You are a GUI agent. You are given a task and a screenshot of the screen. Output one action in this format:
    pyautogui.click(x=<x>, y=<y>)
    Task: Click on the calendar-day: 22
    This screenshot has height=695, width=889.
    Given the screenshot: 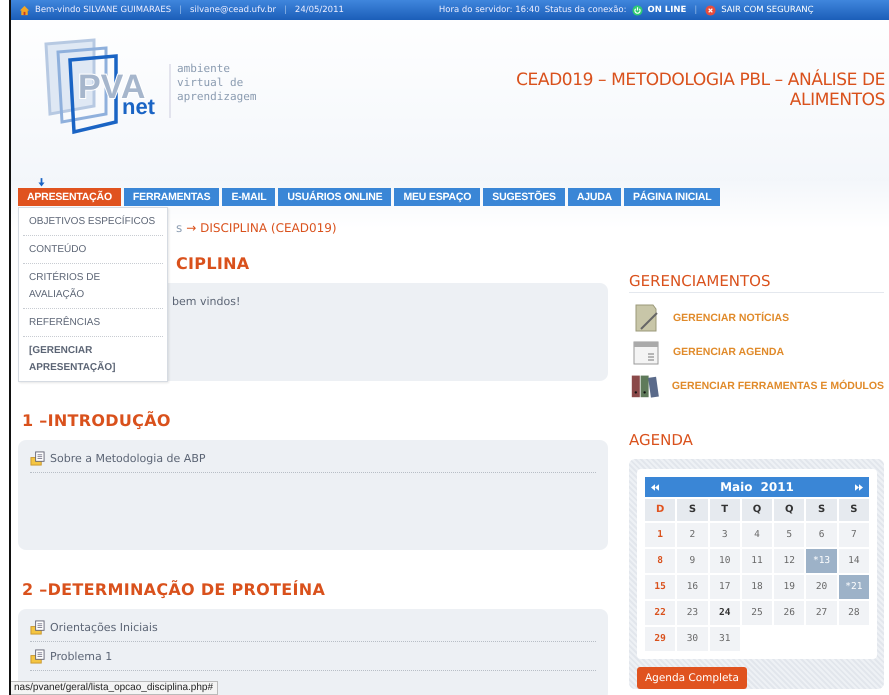 What is the action you would take?
    pyautogui.click(x=660, y=613)
    